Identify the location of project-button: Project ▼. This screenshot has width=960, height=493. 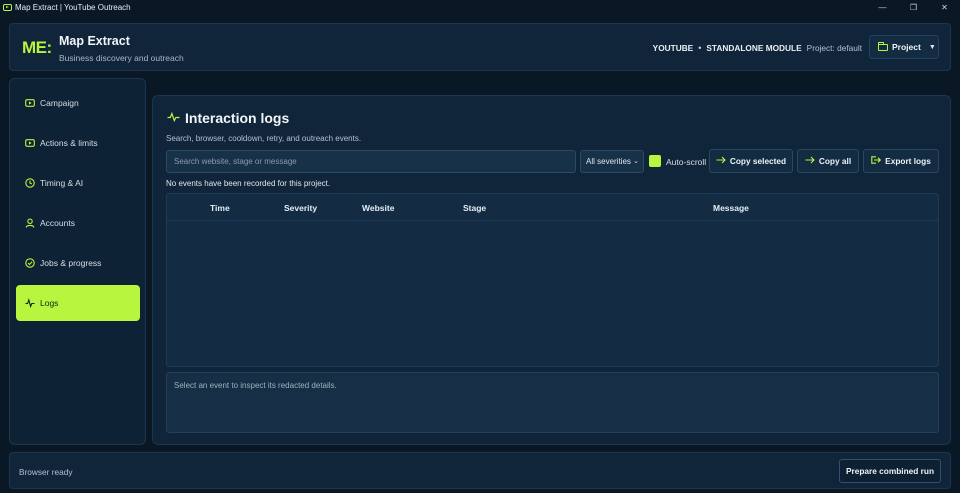
(904, 47).